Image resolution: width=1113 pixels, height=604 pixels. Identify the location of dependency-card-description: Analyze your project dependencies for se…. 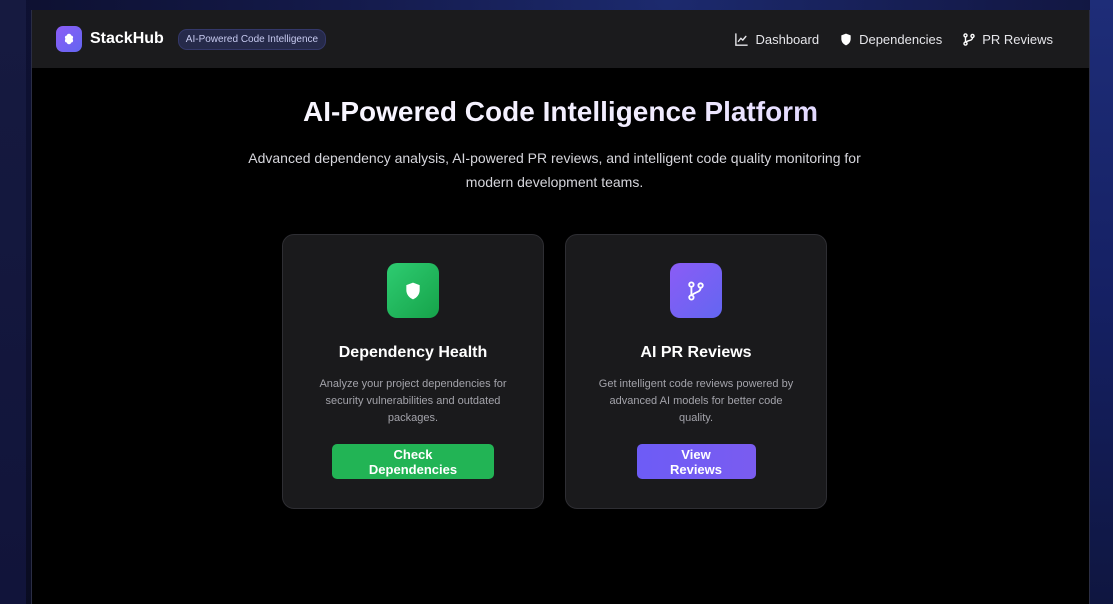
(413, 401).